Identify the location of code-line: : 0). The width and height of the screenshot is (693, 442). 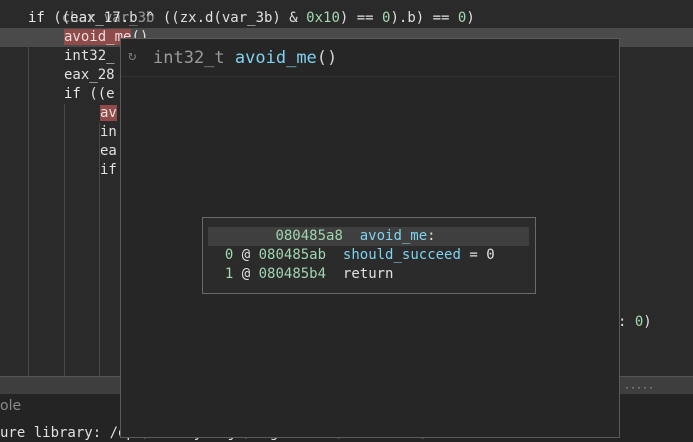
(635, 322).